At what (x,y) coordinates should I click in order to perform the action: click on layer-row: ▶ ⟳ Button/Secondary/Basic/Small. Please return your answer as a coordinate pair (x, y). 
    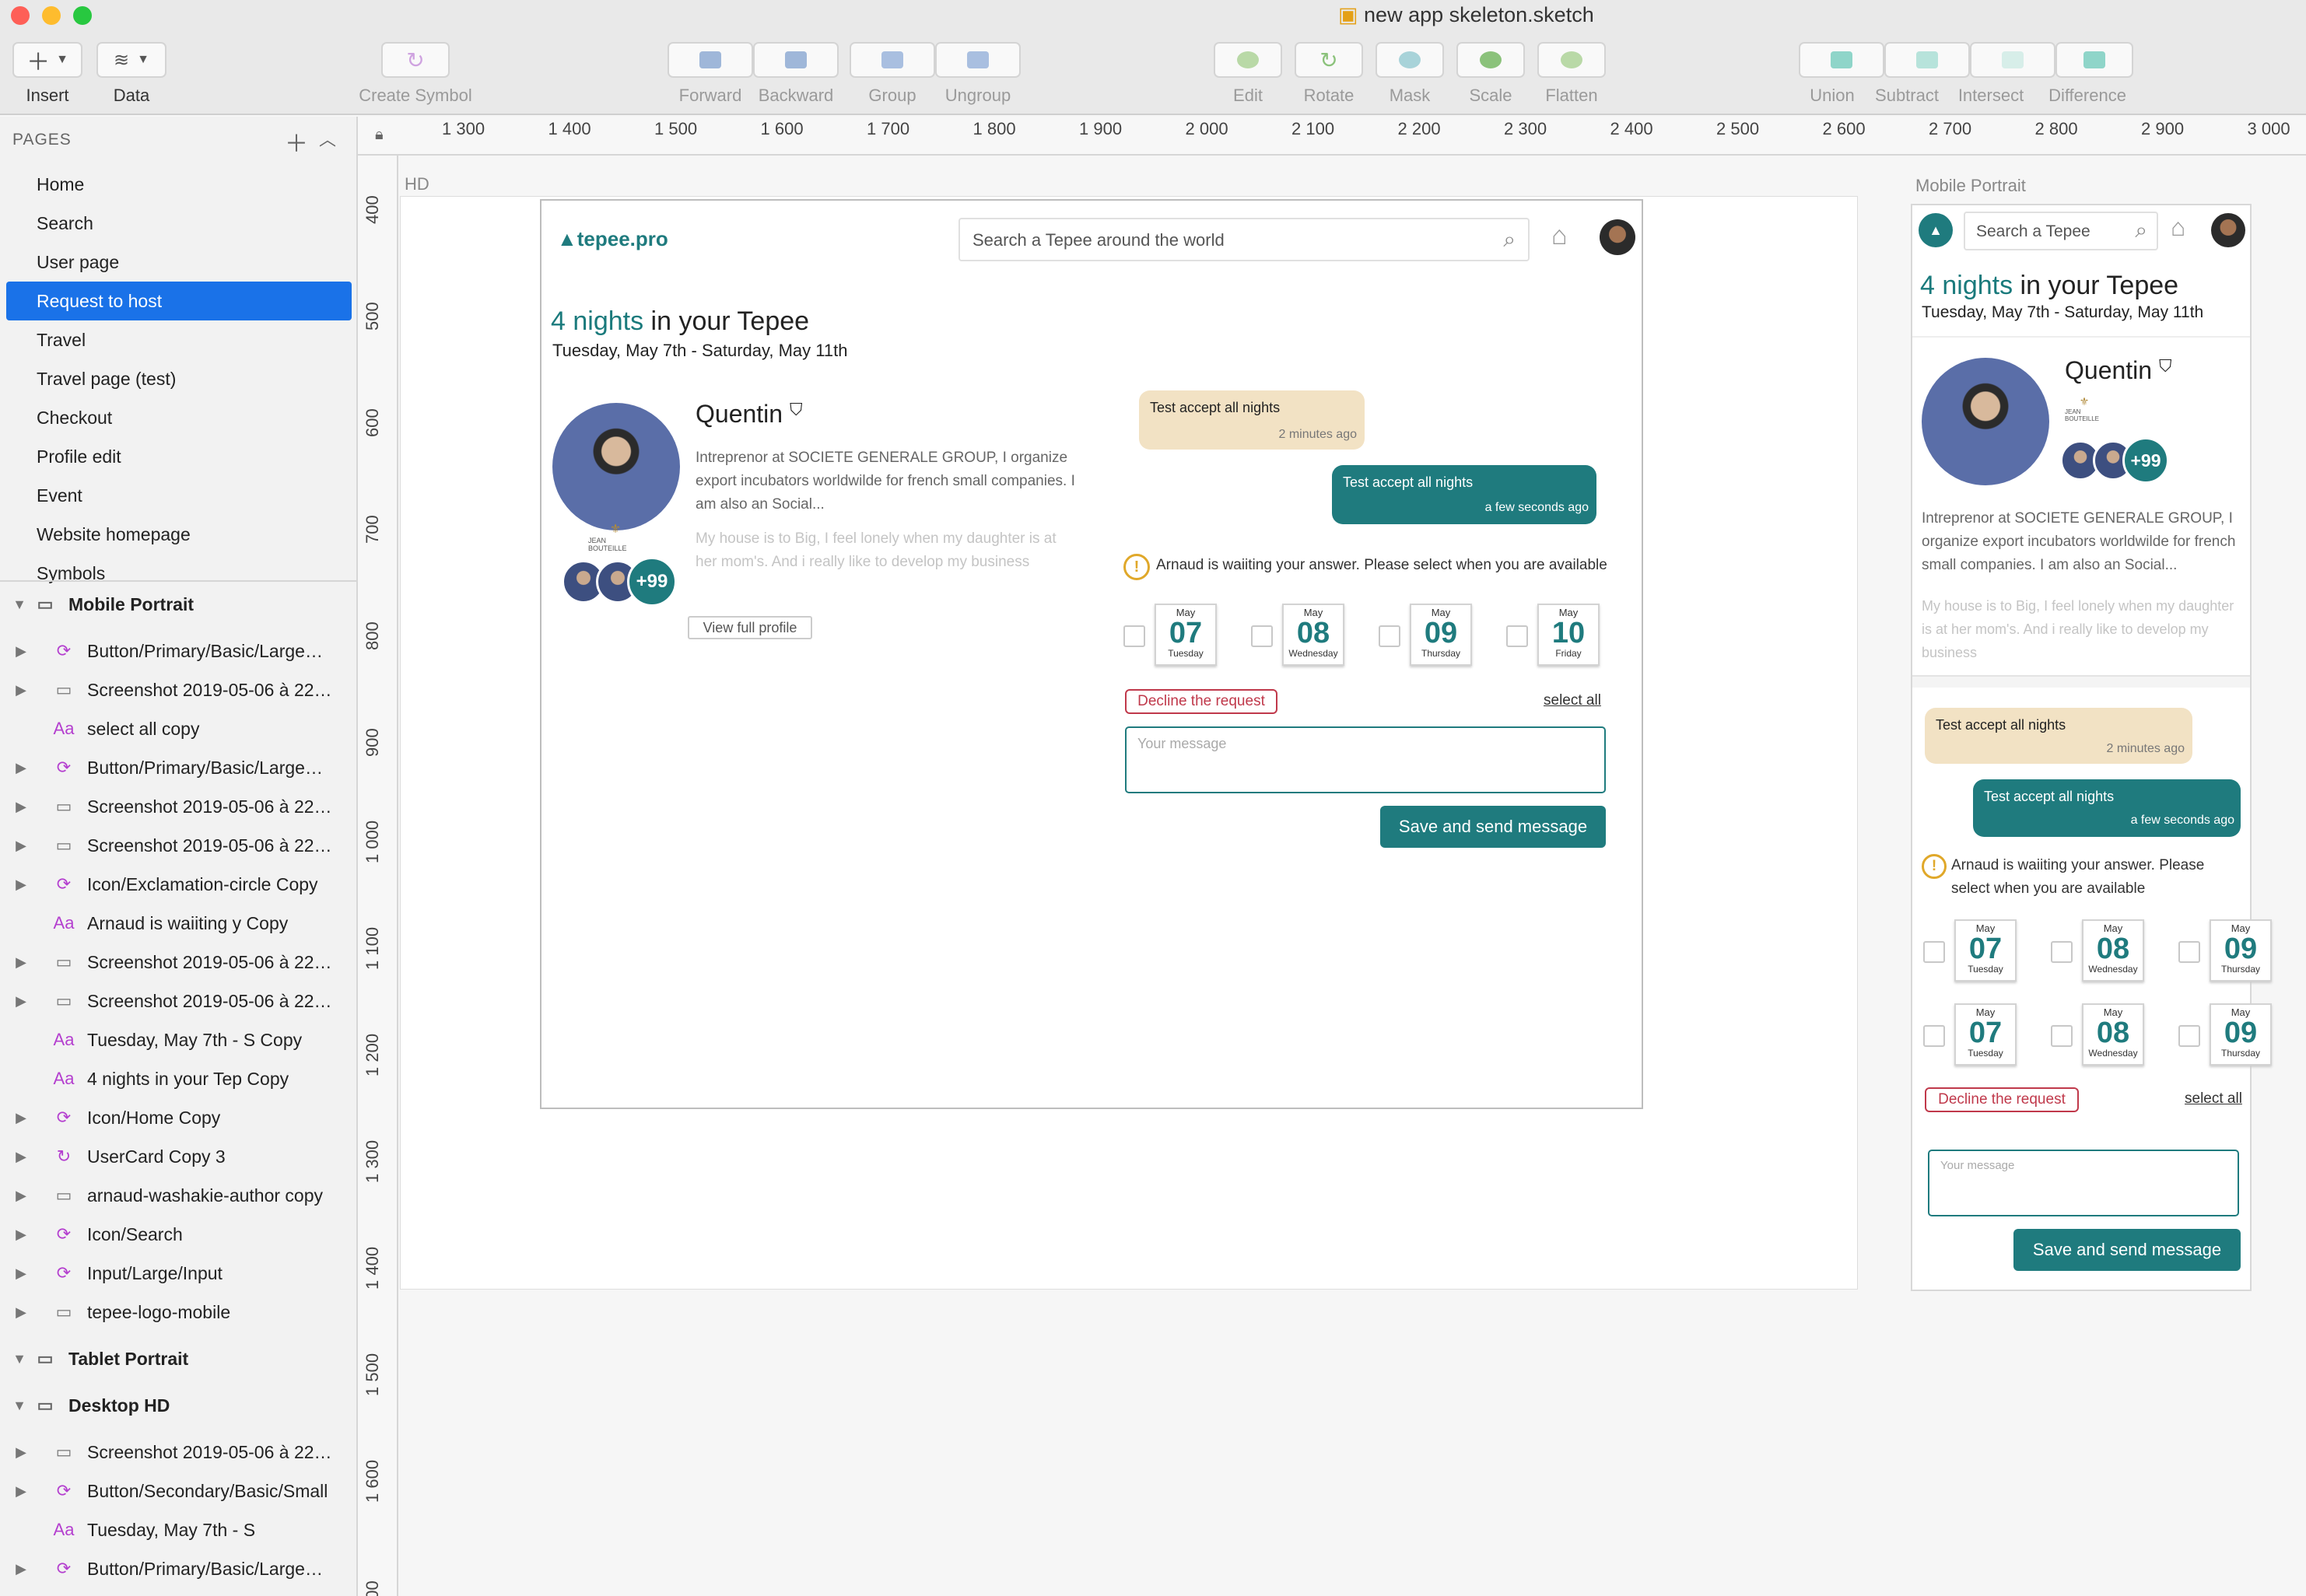
    Looking at the image, I should click on (178, 1491).